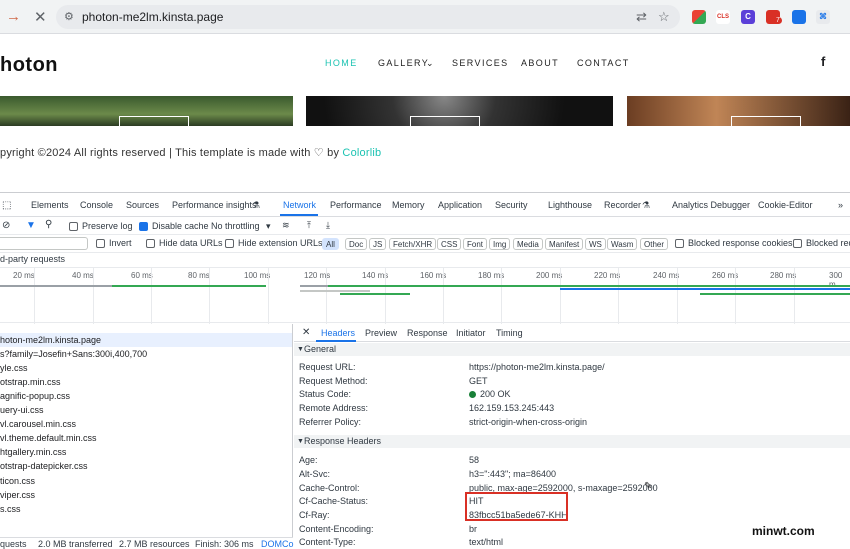  I want to click on nav-home: HOME, so click(341, 63).